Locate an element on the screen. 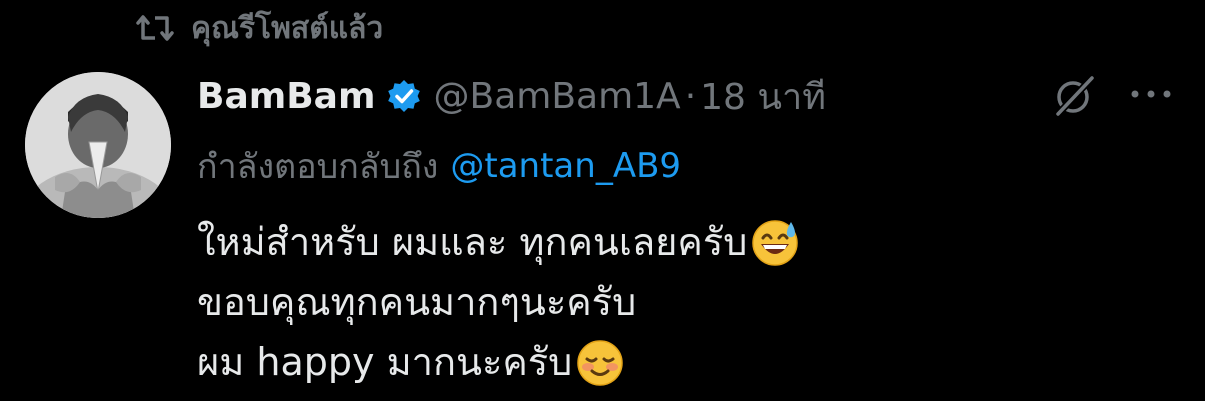 This screenshot has height=401, width=1205. more-options-icon is located at coordinates (1151, 94).